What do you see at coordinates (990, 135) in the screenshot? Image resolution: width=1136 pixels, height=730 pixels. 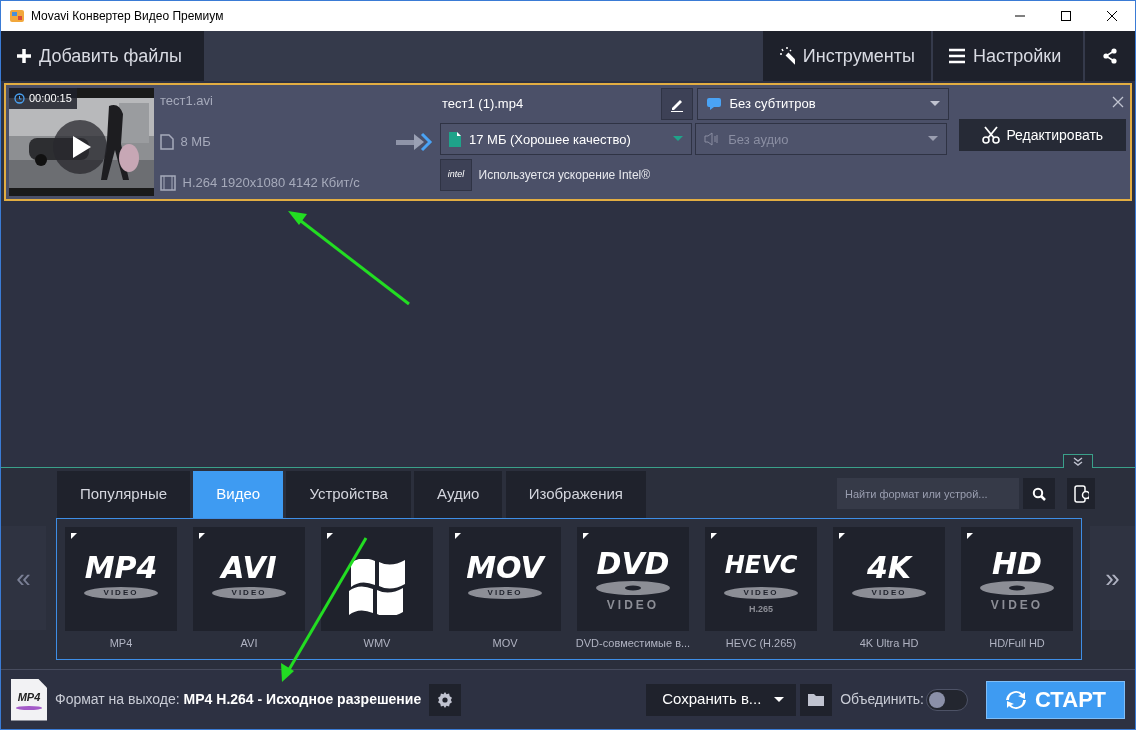 I see `scissors-icon` at bounding box center [990, 135].